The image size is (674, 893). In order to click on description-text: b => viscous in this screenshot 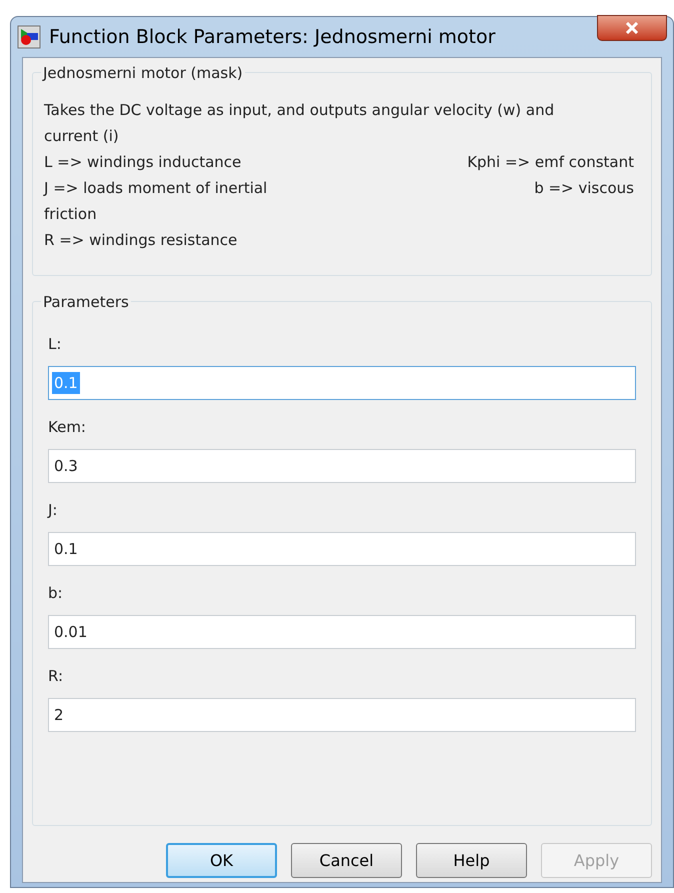, I will do `click(584, 188)`.